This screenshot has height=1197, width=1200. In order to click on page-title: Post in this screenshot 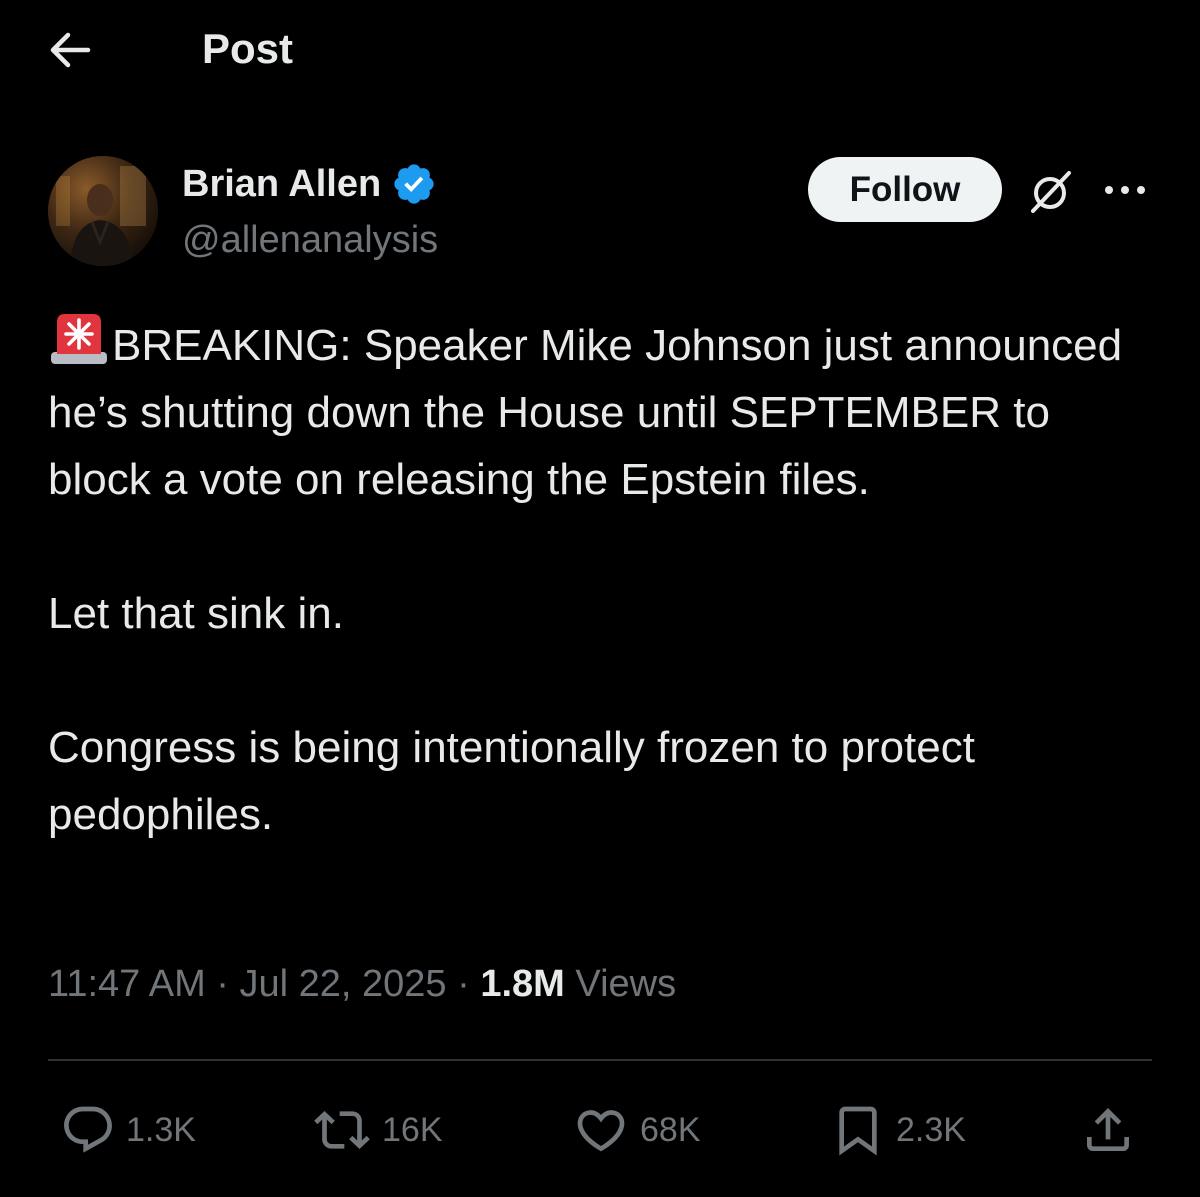, I will do `click(248, 48)`.